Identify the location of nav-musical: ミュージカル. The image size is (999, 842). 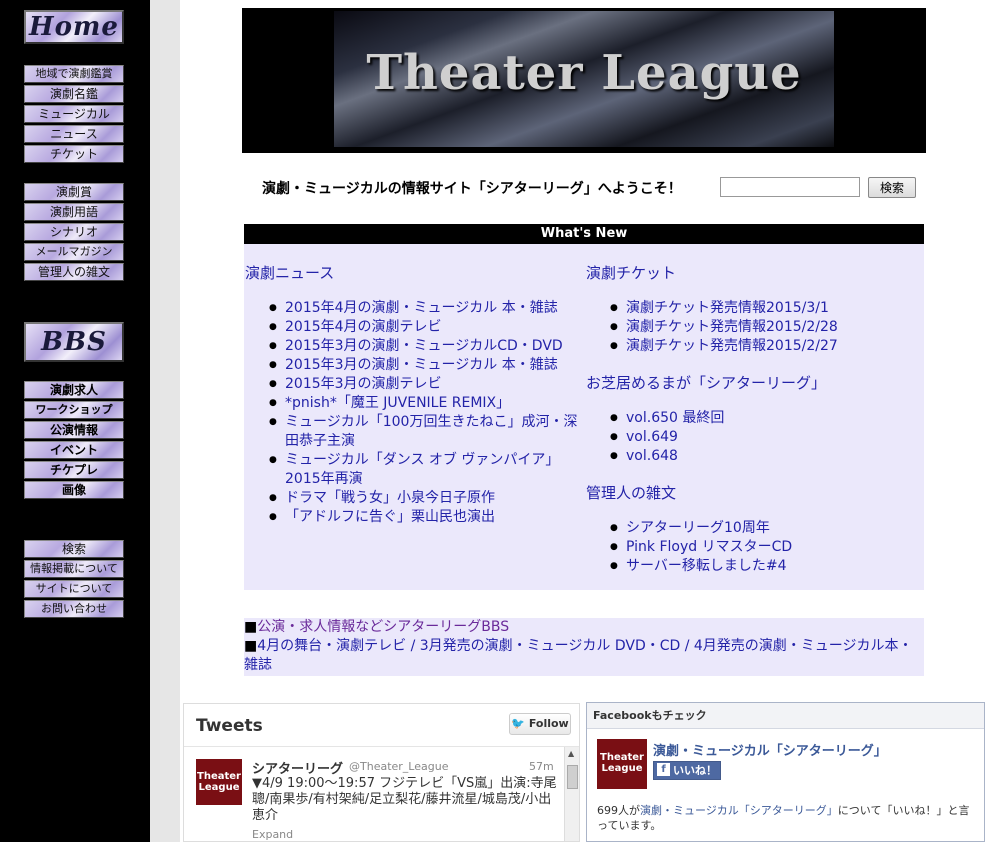
(74, 114).